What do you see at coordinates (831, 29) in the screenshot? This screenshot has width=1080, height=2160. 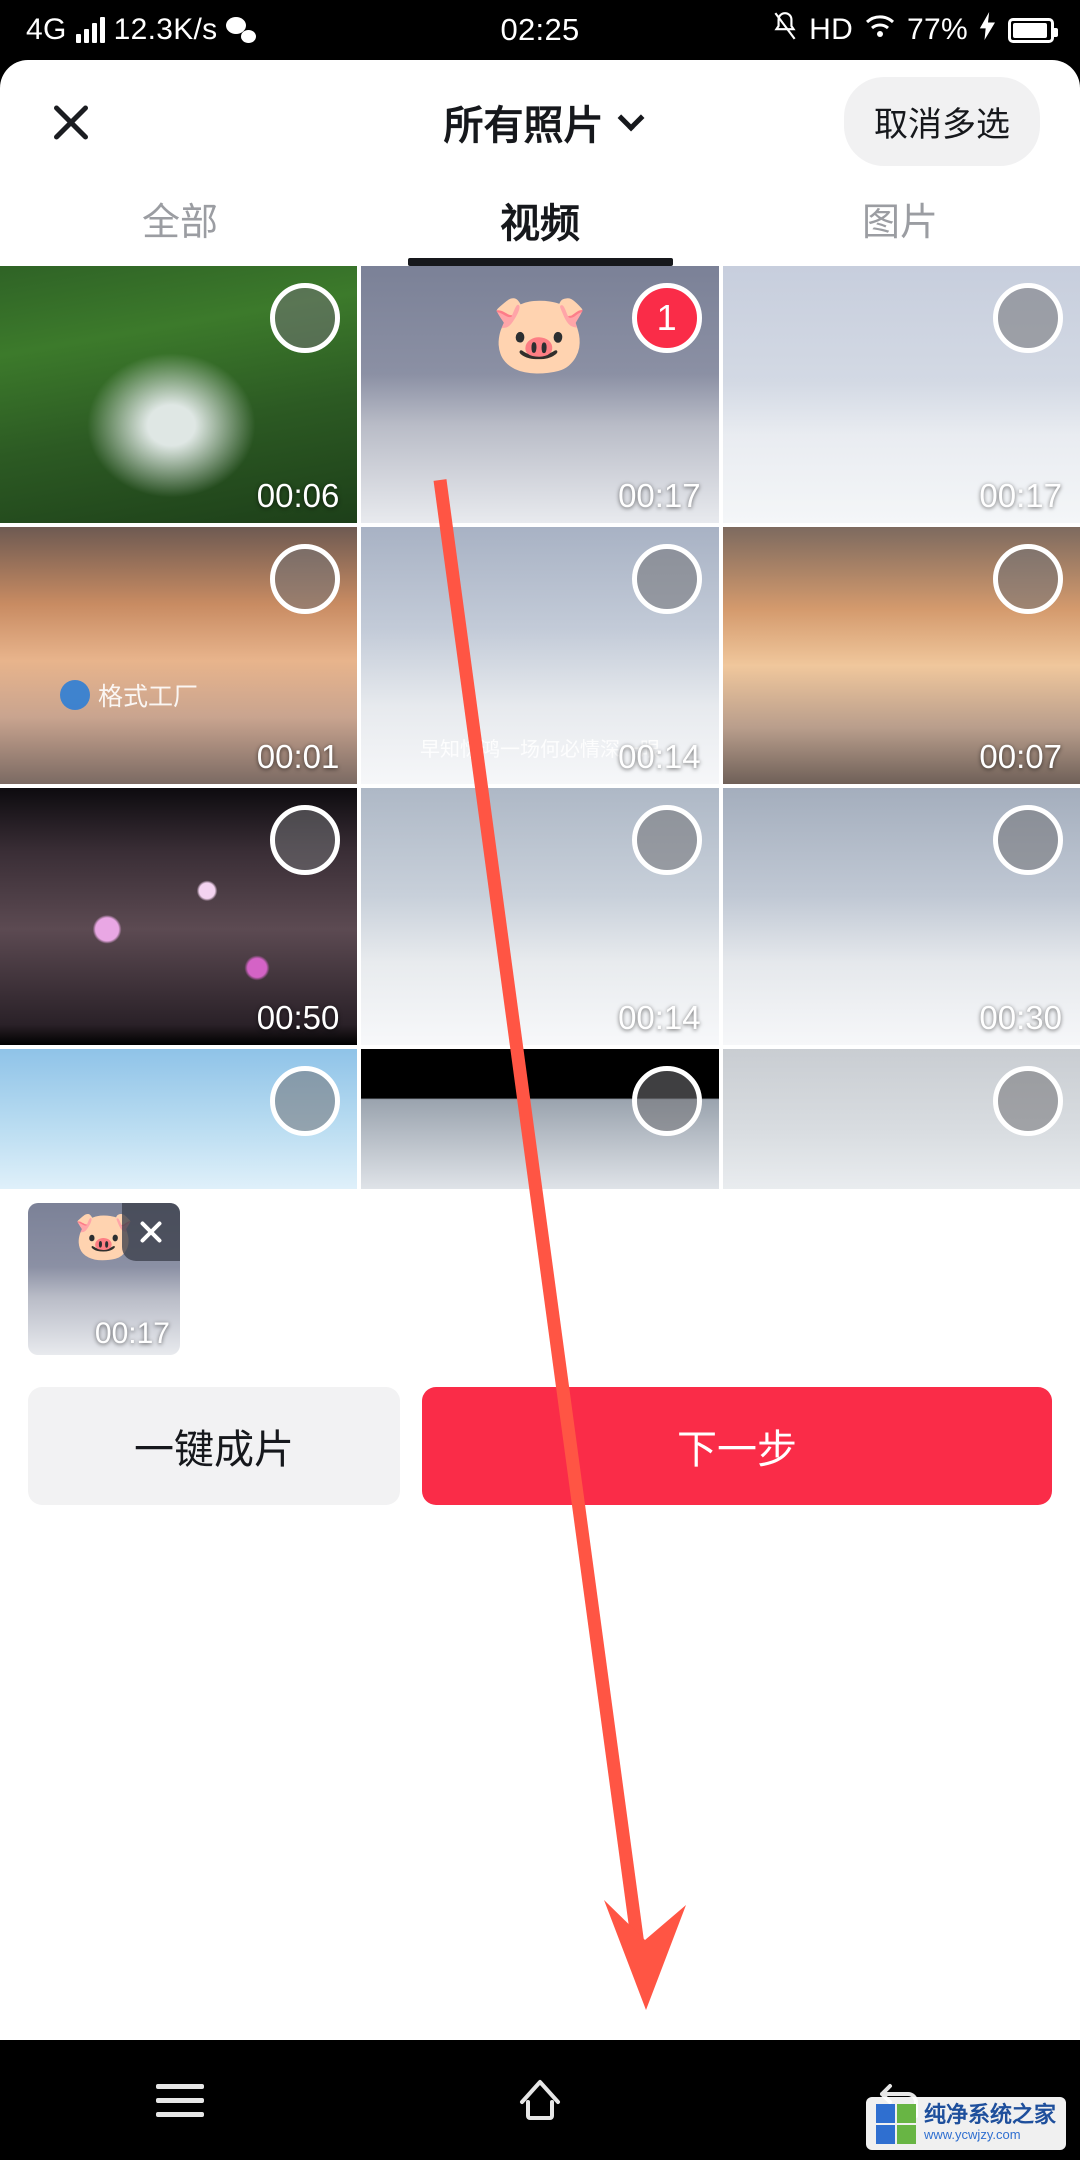 I see `hd-label: HD` at bounding box center [831, 29].